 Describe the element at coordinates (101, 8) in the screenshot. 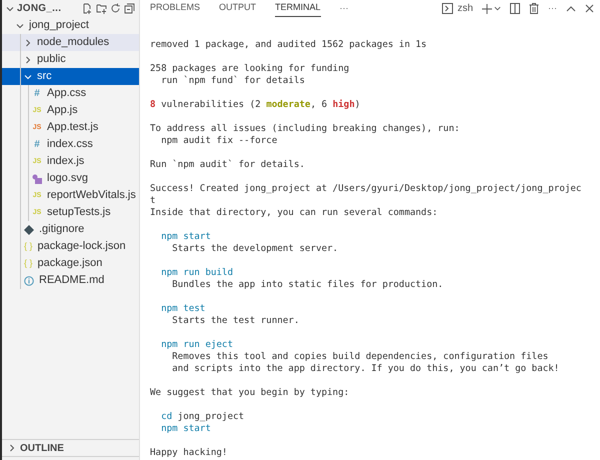

I see `new-folder-icon` at that location.